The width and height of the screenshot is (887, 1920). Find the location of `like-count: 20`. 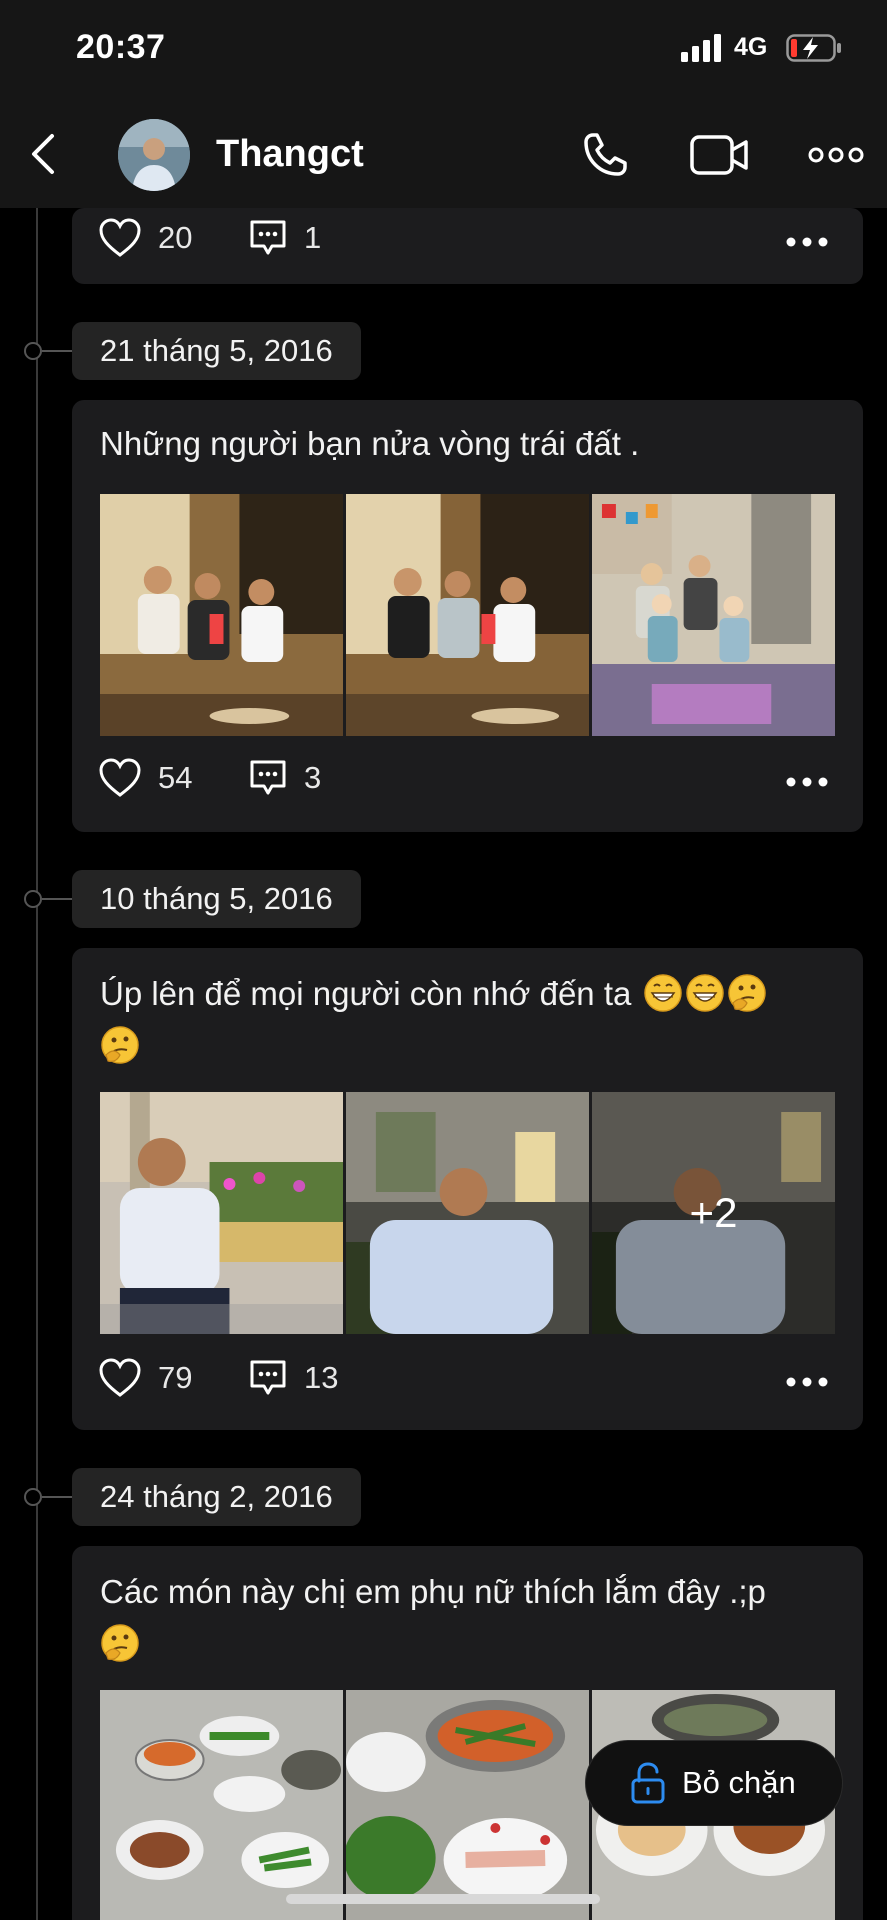

like-count: 20 is located at coordinates (175, 237).